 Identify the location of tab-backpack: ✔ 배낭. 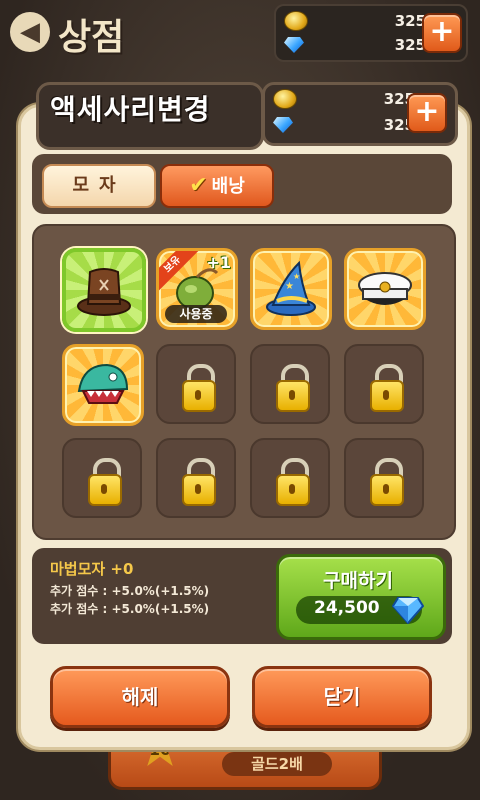
(217, 186).